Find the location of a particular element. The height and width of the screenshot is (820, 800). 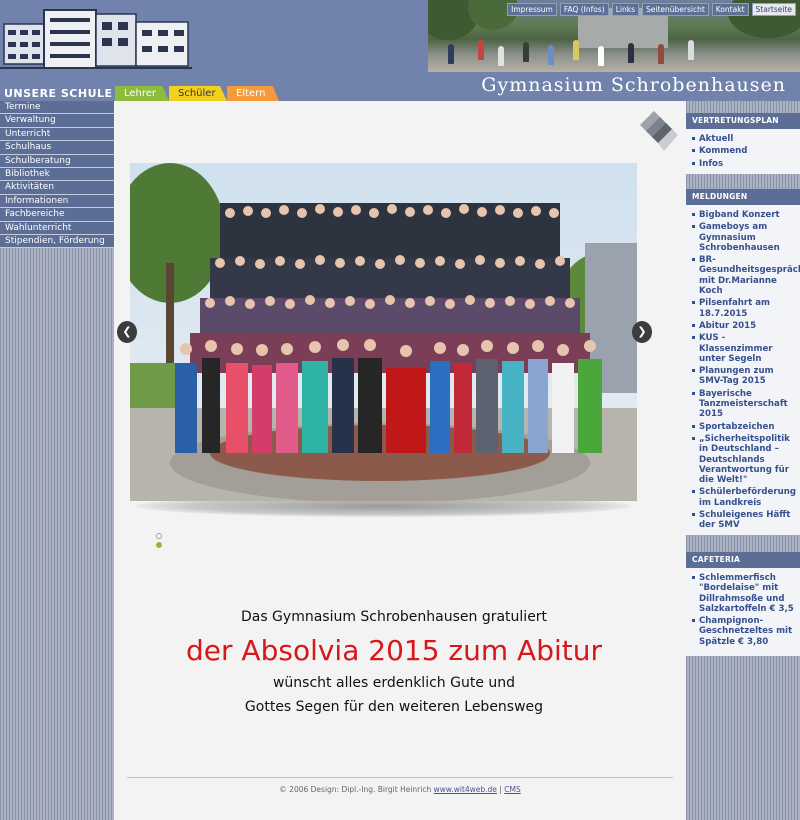

audience-tabs: Lehrer Schüler Eltern is located at coordinates (197, 93).